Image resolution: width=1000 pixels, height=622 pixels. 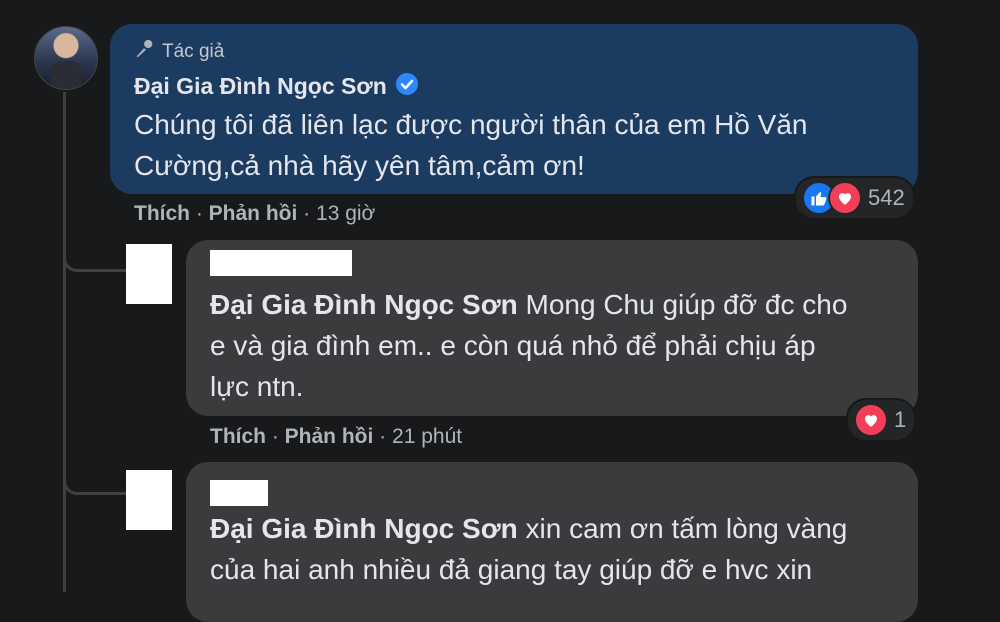 I want to click on comment-text-line: Mong Chu giúp đỡ đc cho, so click(x=682, y=304).